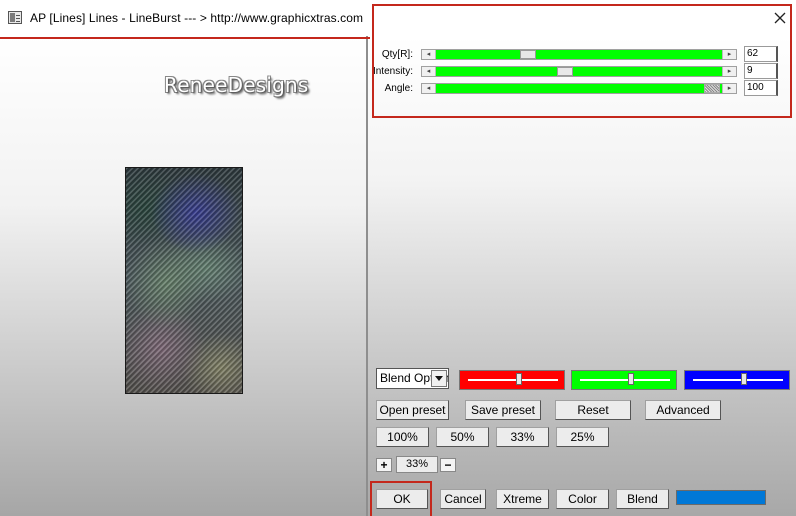 This screenshot has width=796, height=516. What do you see at coordinates (401, 498) in the screenshot?
I see `annotation-box-ok` at bounding box center [401, 498].